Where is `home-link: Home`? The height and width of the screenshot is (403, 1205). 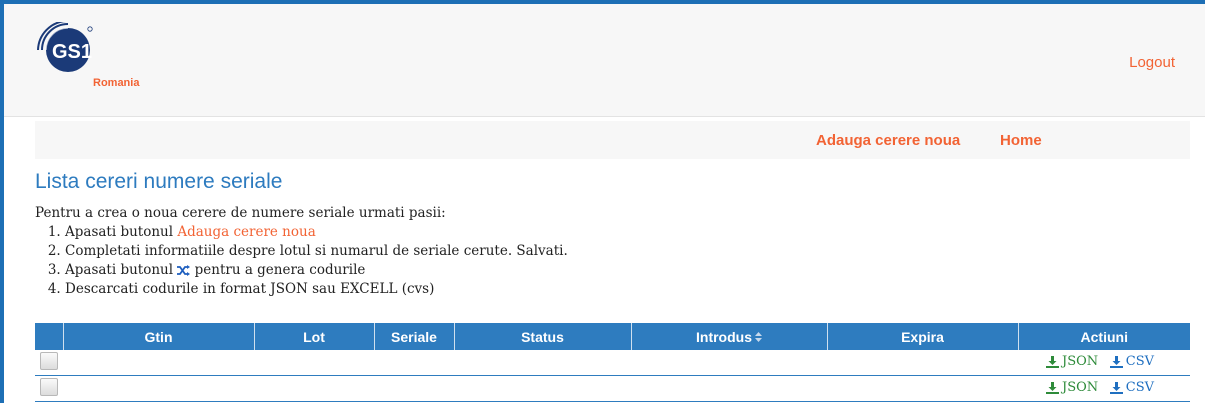
home-link: Home is located at coordinates (1021, 140).